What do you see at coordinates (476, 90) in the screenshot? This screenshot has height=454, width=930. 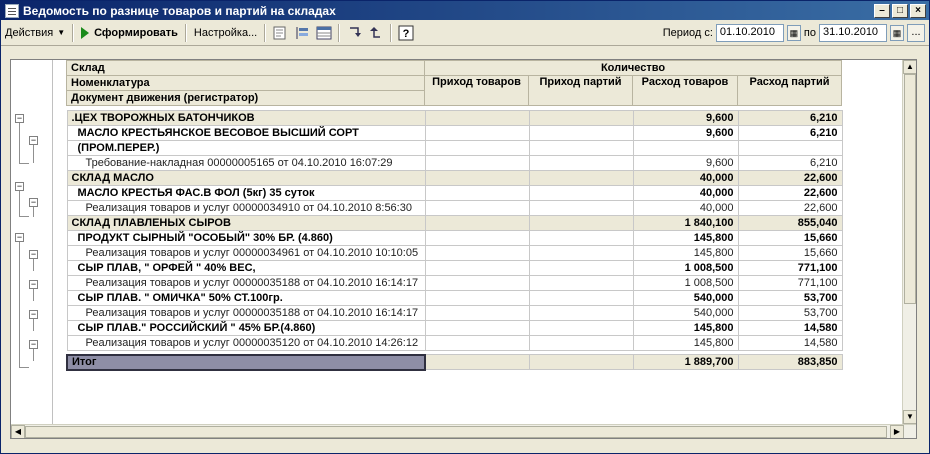 I see `header-in-goods: Приход товаров` at bounding box center [476, 90].